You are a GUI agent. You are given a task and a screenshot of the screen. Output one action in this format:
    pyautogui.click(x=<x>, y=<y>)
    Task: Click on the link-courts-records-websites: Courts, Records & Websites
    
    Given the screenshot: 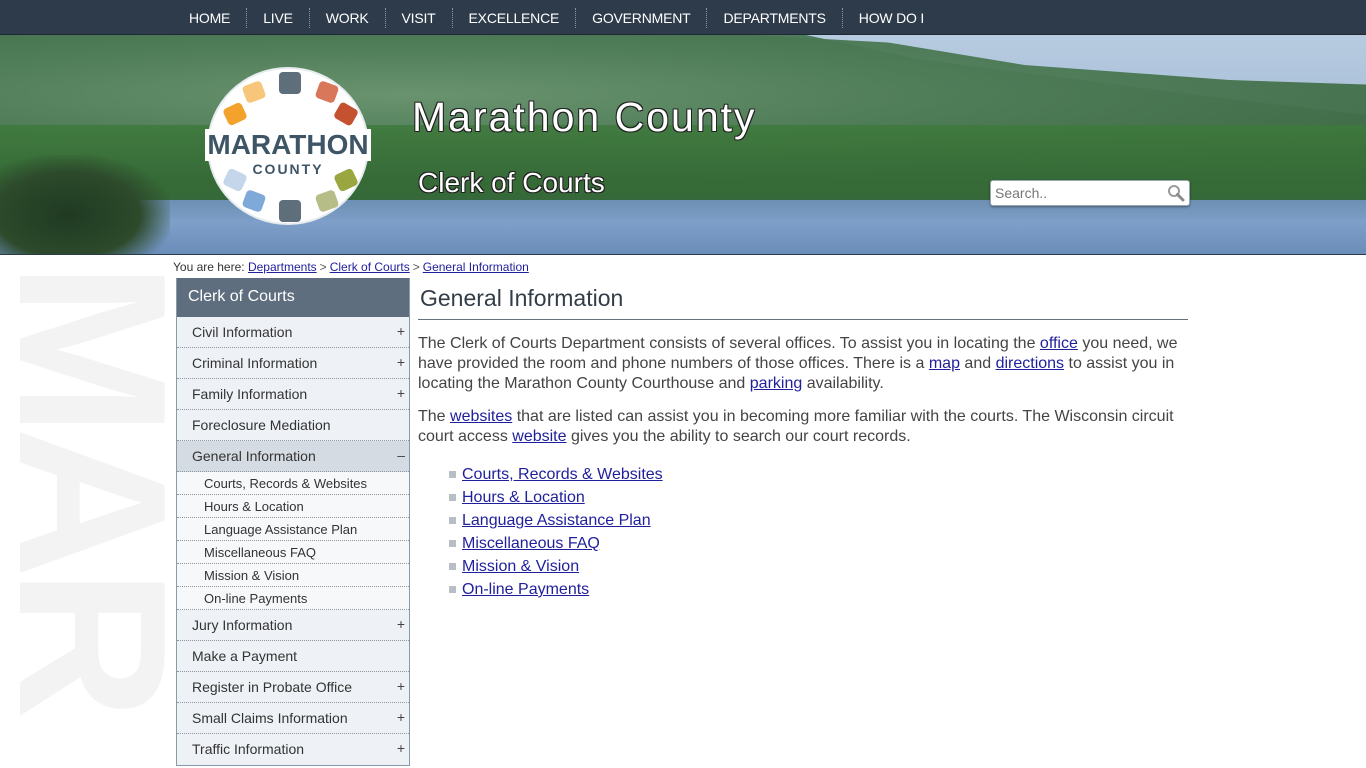 What is the action you would take?
    pyautogui.click(x=562, y=474)
    